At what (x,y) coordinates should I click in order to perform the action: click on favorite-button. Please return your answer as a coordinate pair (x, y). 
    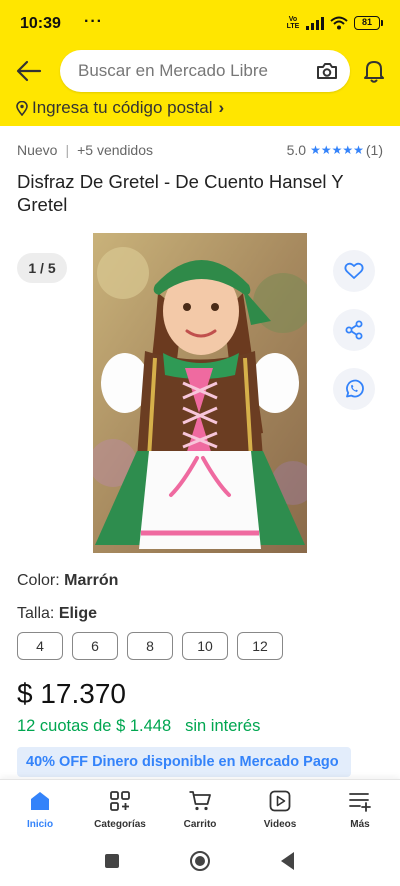
    Looking at the image, I should click on (354, 271).